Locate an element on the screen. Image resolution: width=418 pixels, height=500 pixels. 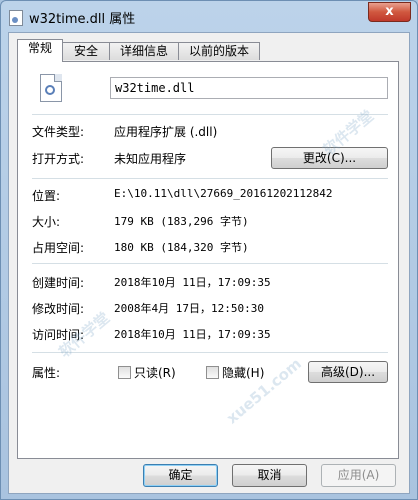
apply-button: 应用(A) is located at coordinates (358, 475).